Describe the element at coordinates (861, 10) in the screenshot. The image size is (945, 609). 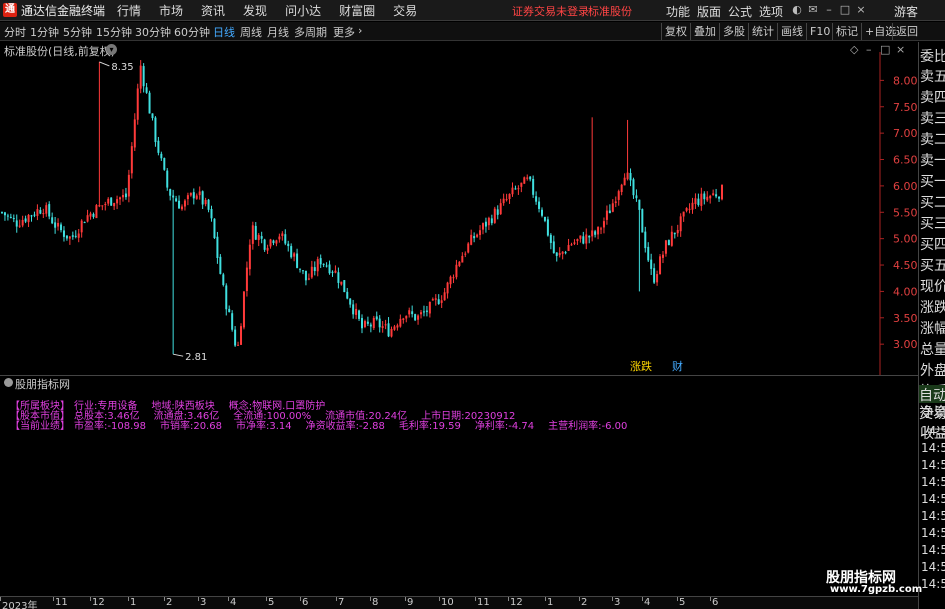
I see `close-icon: ×` at that location.